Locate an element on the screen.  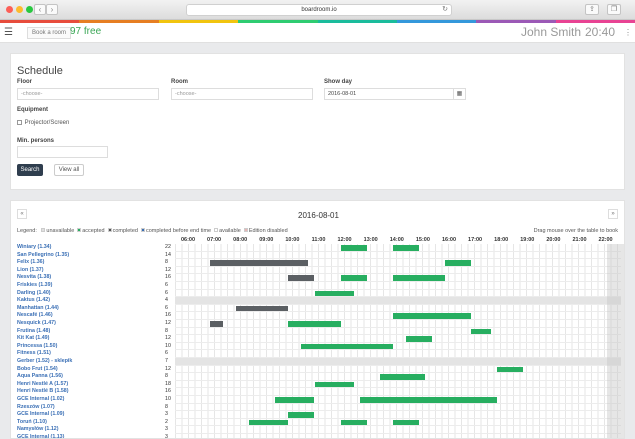
room-name: Frutina (1.48) is located at coordinates (33, 332).